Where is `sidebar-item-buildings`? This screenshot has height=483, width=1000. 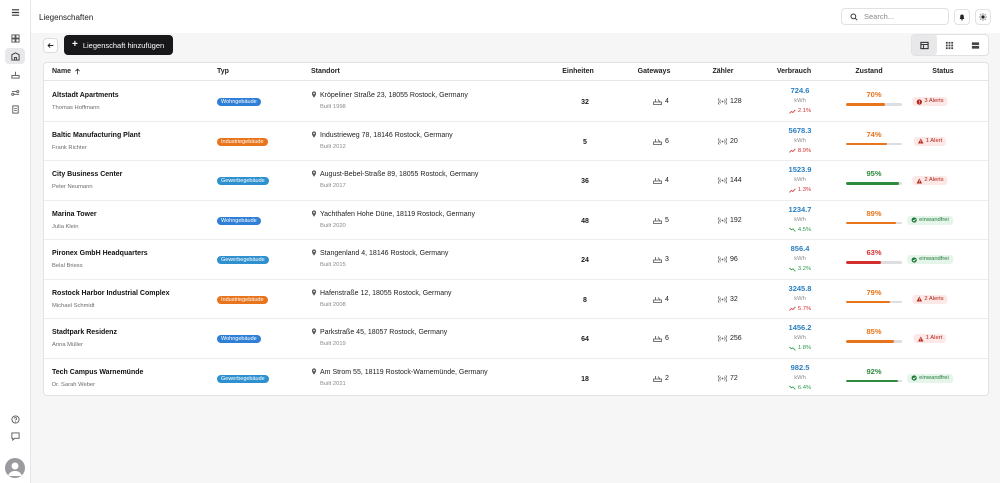
sidebar-item-buildings is located at coordinates (15, 56).